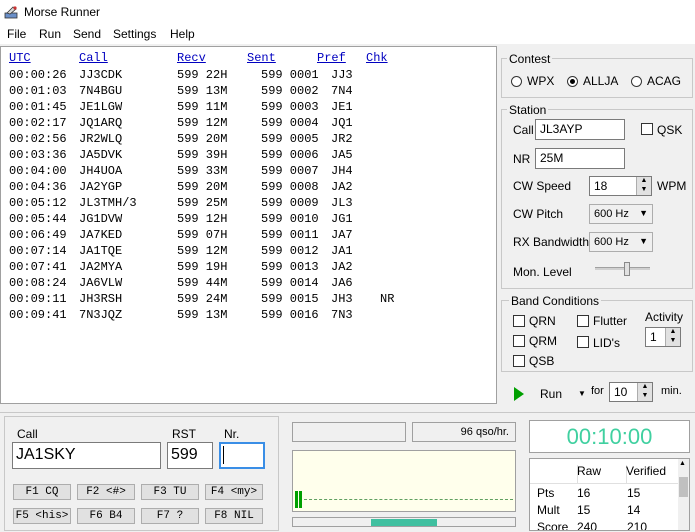  I want to click on table-row: 00:07:14 JA1TQE 599 12M 599 0012 JA1, so click(248, 252).